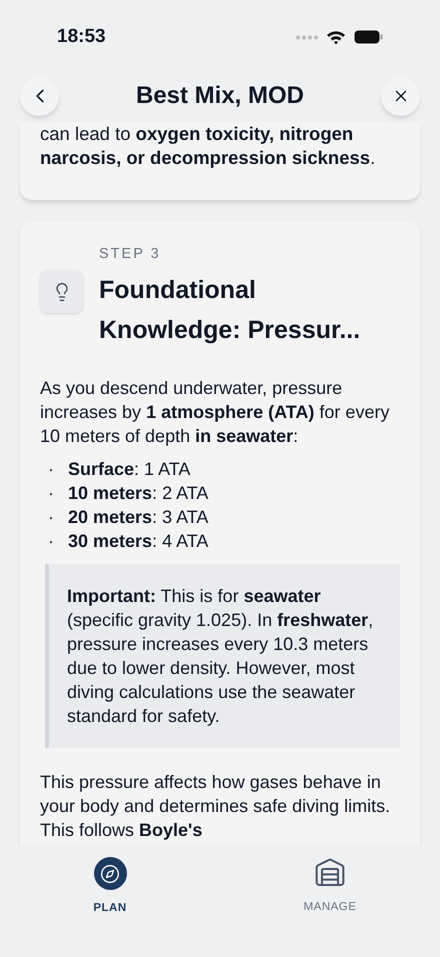  Describe the element at coordinates (81, 36) in the screenshot. I see `status-time: 18:53` at that location.